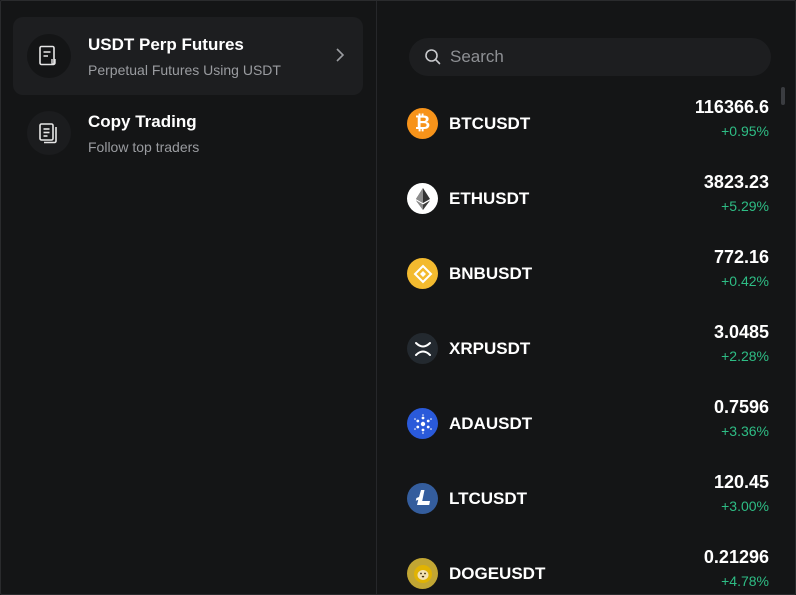 This screenshot has height=595, width=796. I want to click on chevron-right-icon, so click(340, 55).